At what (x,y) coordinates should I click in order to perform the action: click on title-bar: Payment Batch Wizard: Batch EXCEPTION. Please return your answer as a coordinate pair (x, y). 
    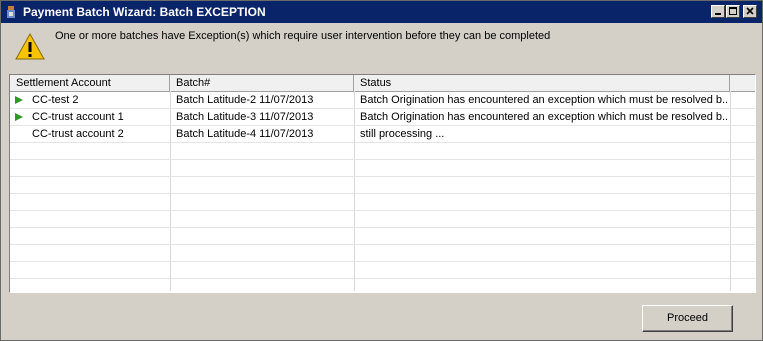
    Looking at the image, I should click on (381, 12).